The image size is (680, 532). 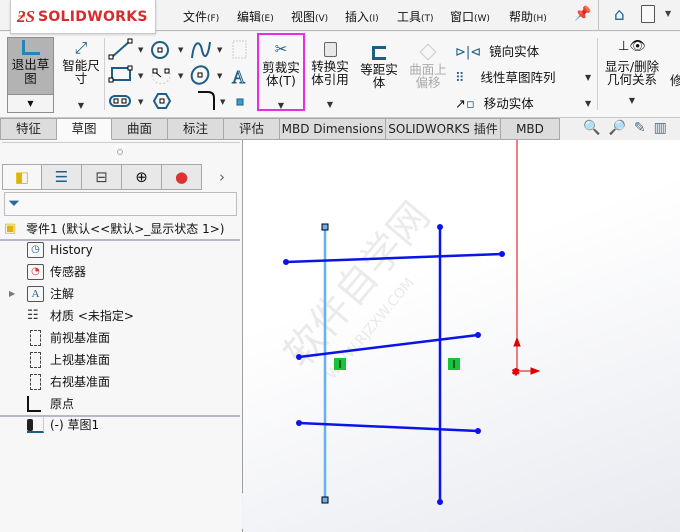 I want to click on filter-box: ⏷, so click(x=120, y=204).